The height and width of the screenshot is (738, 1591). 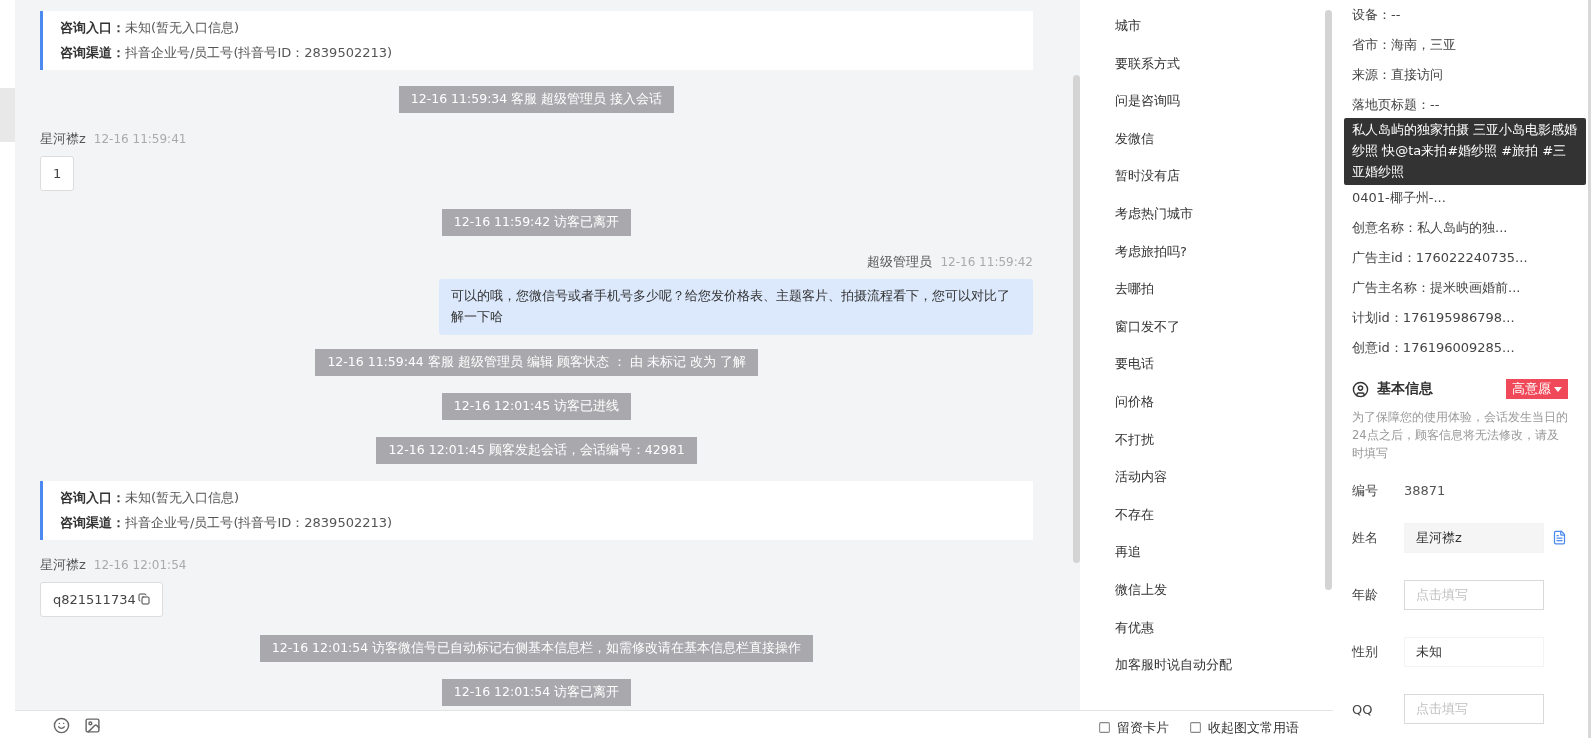 I want to click on checkbox-option: 收起图文常用语, so click(x=1244, y=727).